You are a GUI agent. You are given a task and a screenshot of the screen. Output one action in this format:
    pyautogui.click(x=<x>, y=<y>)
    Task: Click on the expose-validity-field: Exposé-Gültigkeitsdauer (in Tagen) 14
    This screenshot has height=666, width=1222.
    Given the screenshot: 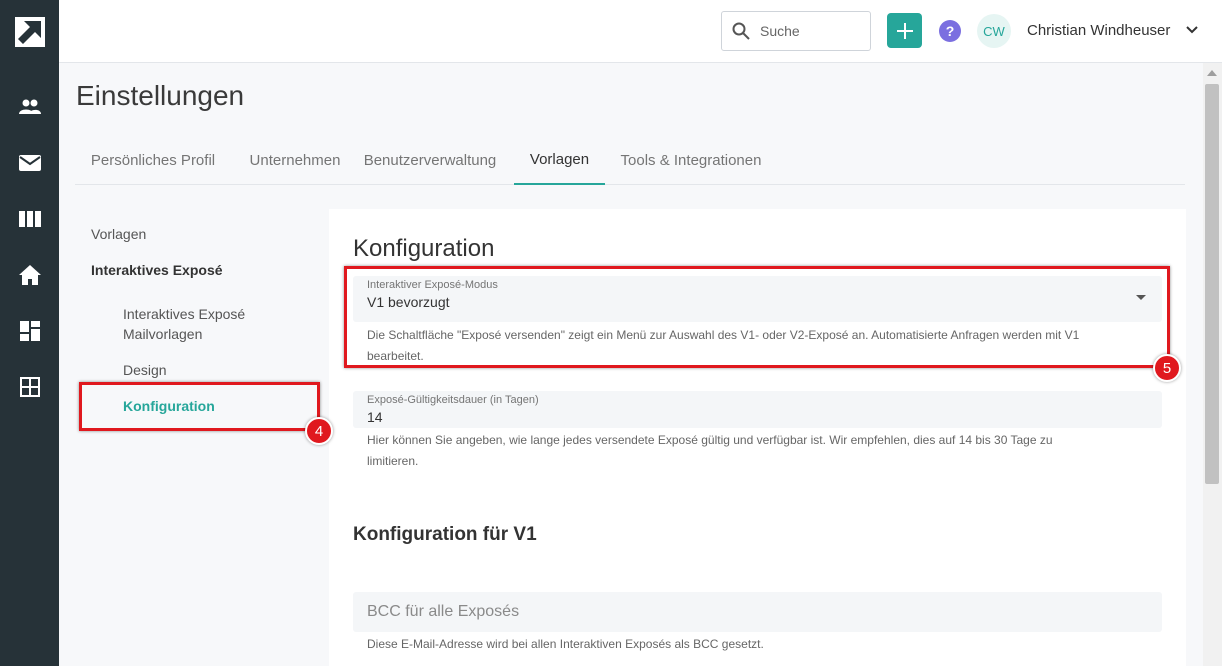 What is the action you would take?
    pyautogui.click(x=757, y=409)
    